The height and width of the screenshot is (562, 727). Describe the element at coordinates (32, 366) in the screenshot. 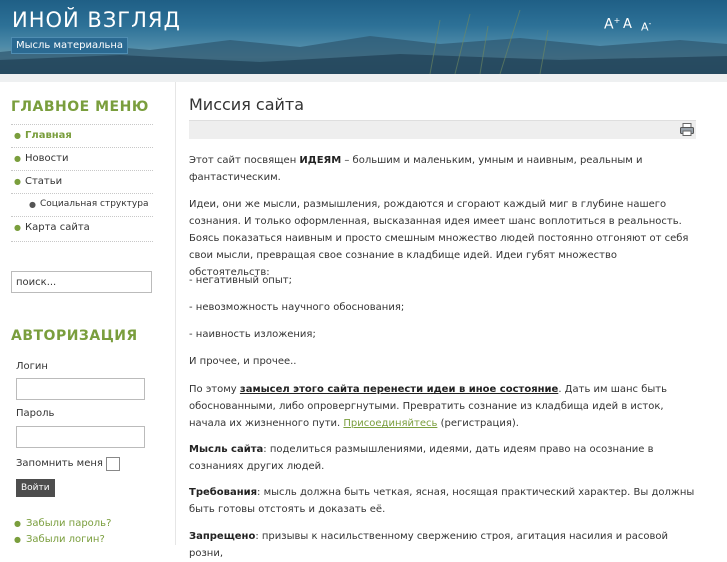

I see `login-label: Логин` at that location.